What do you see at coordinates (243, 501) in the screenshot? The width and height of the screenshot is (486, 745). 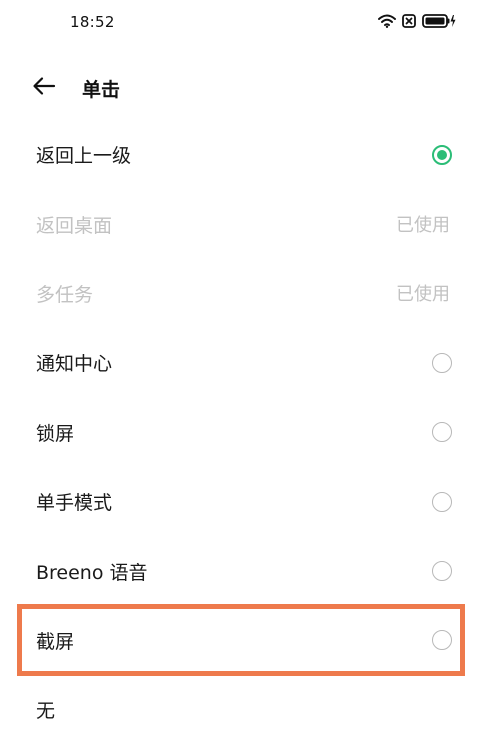 I see `option-one-hand-mode: 单手模式` at bounding box center [243, 501].